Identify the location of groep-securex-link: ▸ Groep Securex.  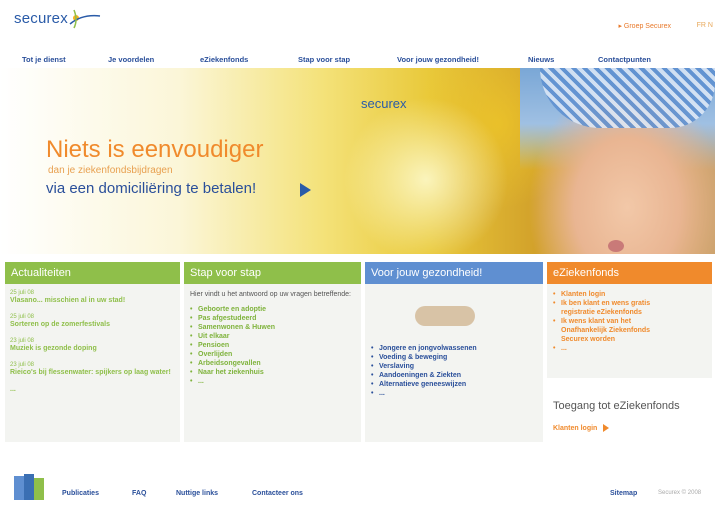
(644, 26).